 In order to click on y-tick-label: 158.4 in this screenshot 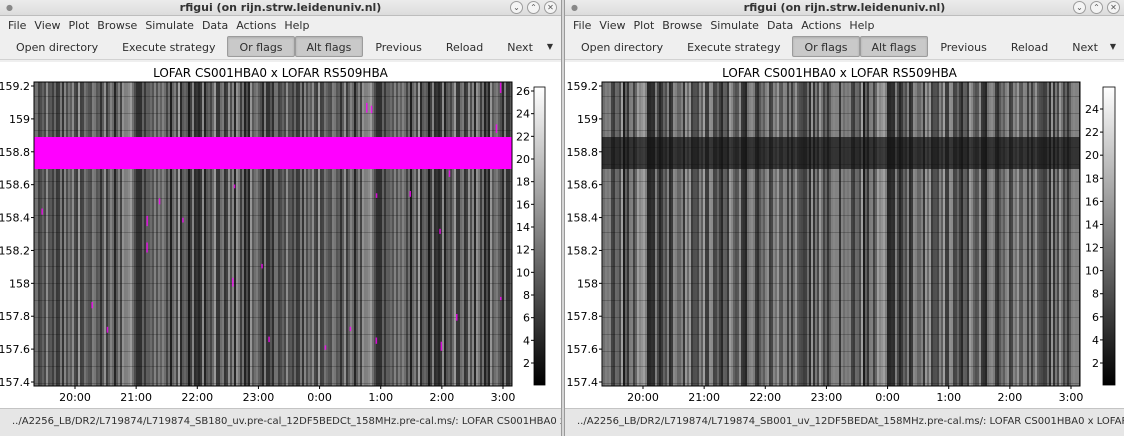, I will do `click(583, 218)`.